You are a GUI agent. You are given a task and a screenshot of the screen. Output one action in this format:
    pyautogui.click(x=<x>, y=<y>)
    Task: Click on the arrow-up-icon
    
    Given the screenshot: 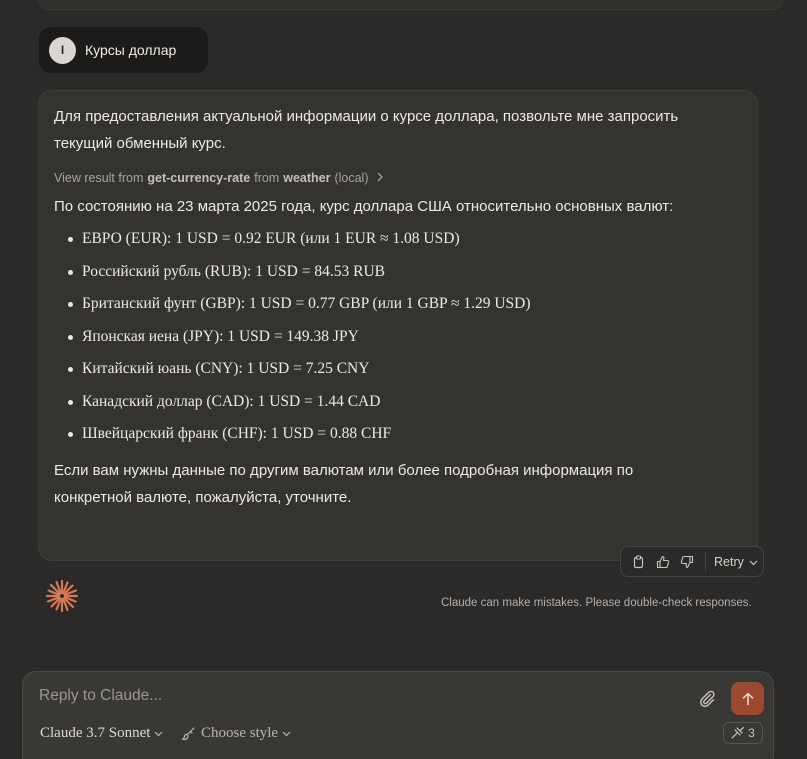 What is the action you would take?
    pyautogui.click(x=748, y=699)
    